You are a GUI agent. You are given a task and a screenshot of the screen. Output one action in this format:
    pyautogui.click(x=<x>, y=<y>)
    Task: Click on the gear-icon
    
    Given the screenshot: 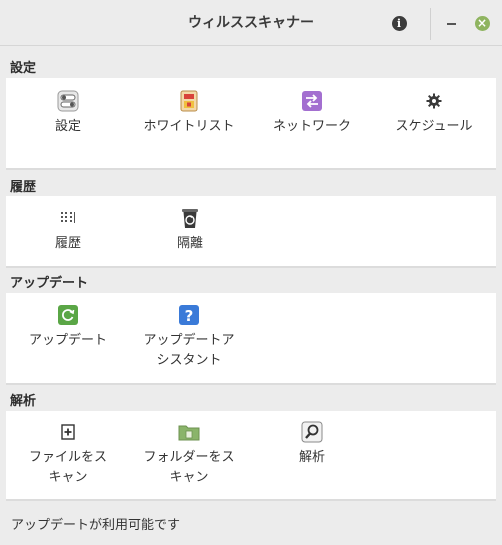 What is the action you would take?
    pyautogui.click(x=434, y=101)
    